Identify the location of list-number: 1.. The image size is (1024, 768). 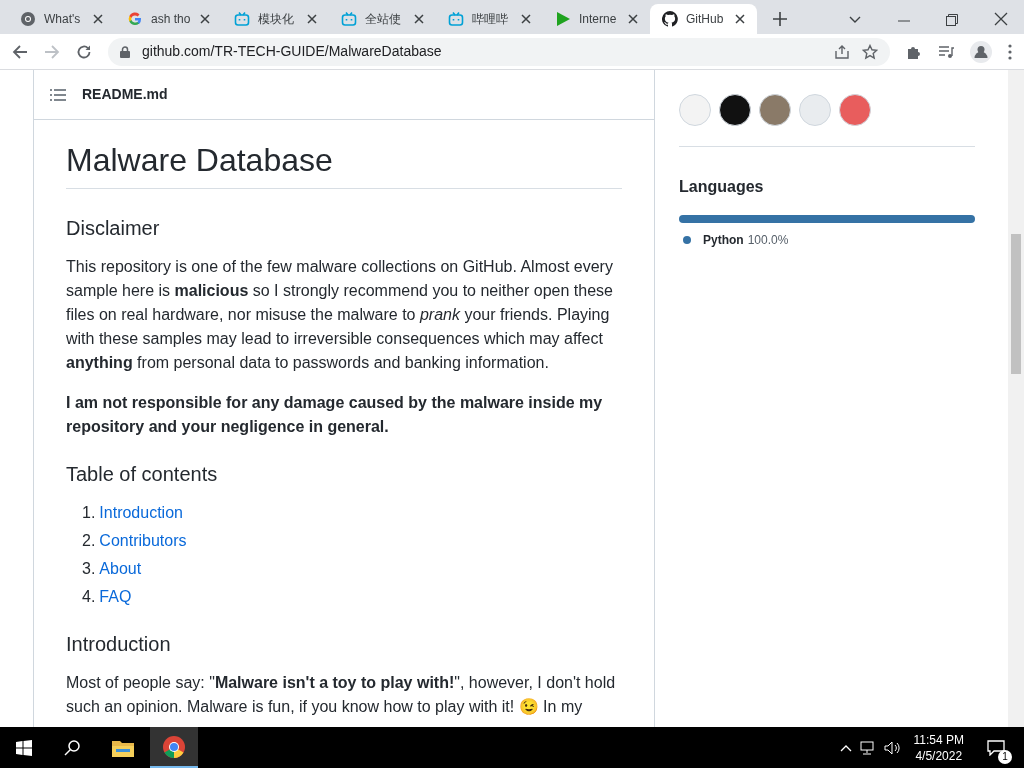
(89, 513).